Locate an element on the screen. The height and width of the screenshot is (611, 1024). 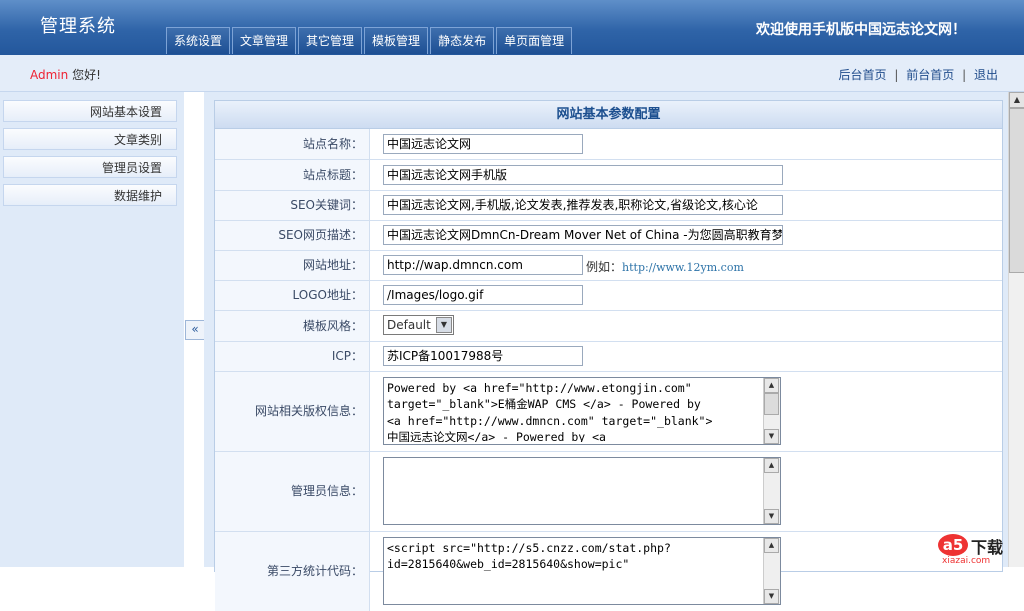
user-greeting: Admin 您好! is located at coordinates (65, 74).